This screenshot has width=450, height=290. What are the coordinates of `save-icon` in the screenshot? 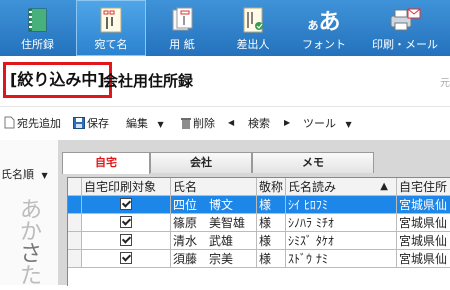 It's located at (79, 123).